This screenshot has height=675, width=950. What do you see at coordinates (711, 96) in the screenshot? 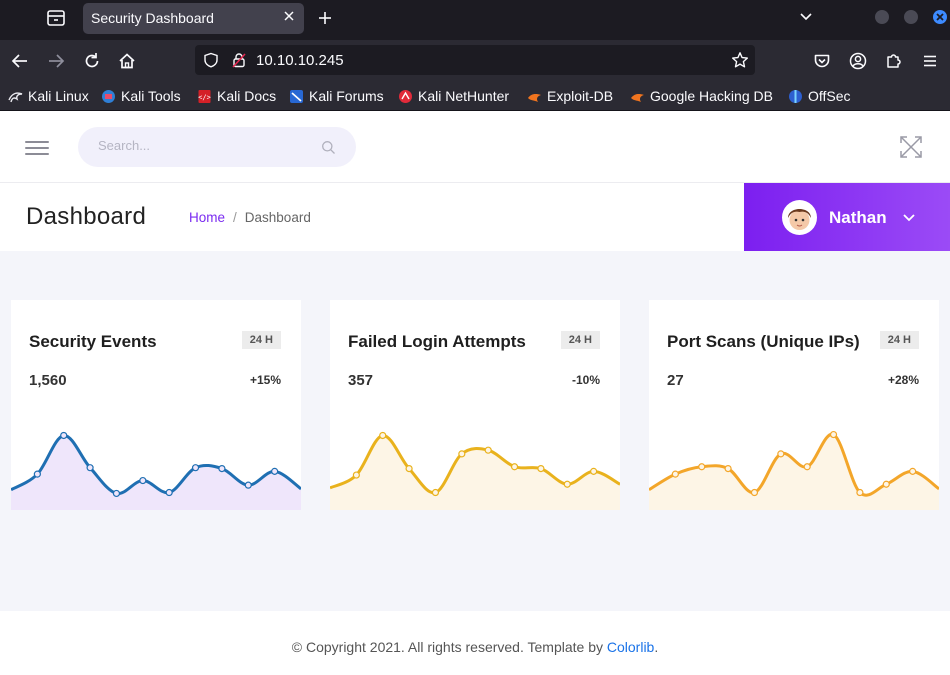
I see `bookmark-label: Google Hacking DB` at bounding box center [711, 96].